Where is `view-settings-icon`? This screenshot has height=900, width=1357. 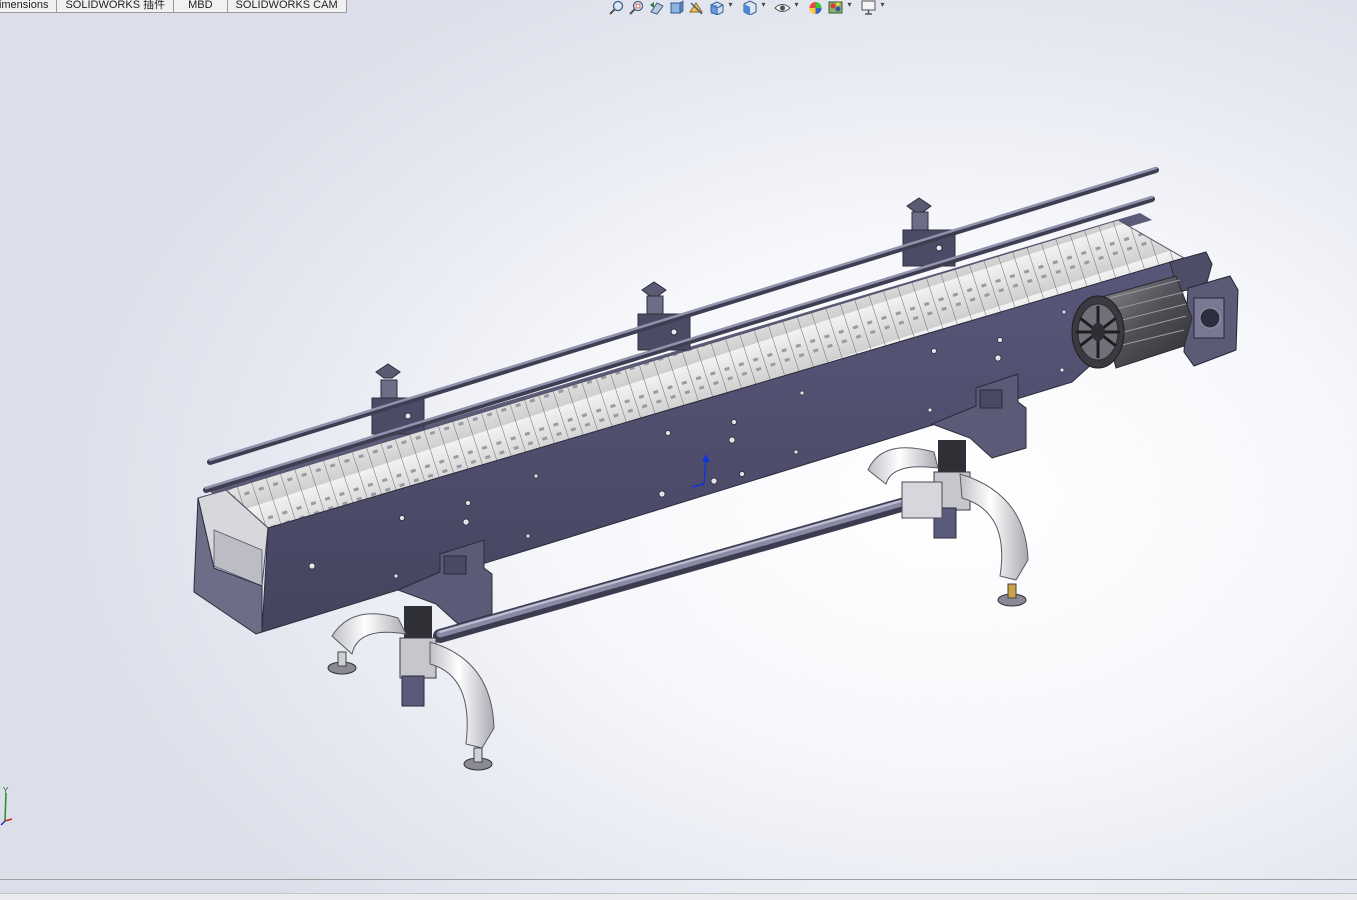
view-settings-icon is located at coordinates (868, 8).